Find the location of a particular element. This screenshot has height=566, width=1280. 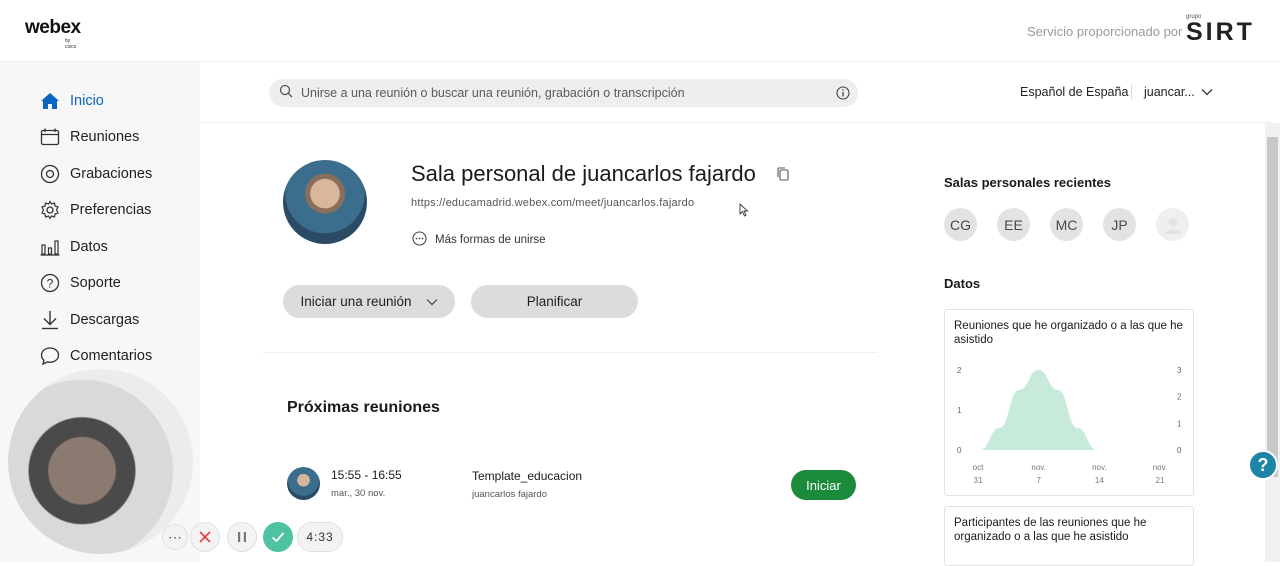

finish-recording-button is located at coordinates (278, 537).